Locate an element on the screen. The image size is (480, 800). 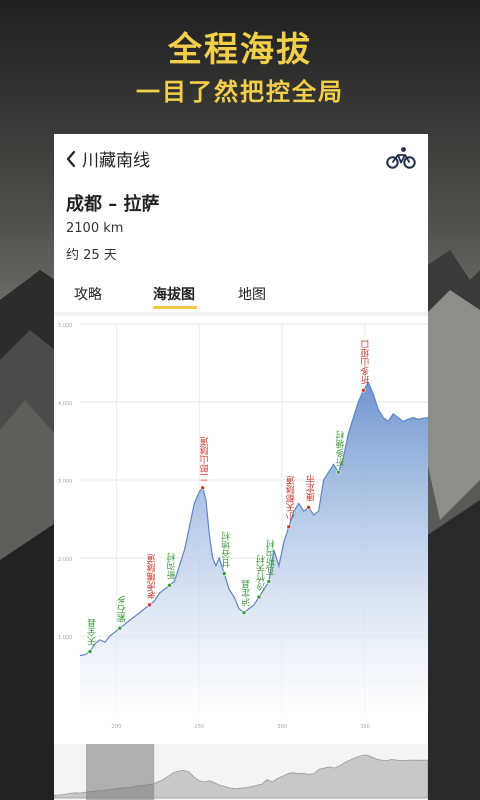
waypoint-label: 天全县 is located at coordinates (92, 632).